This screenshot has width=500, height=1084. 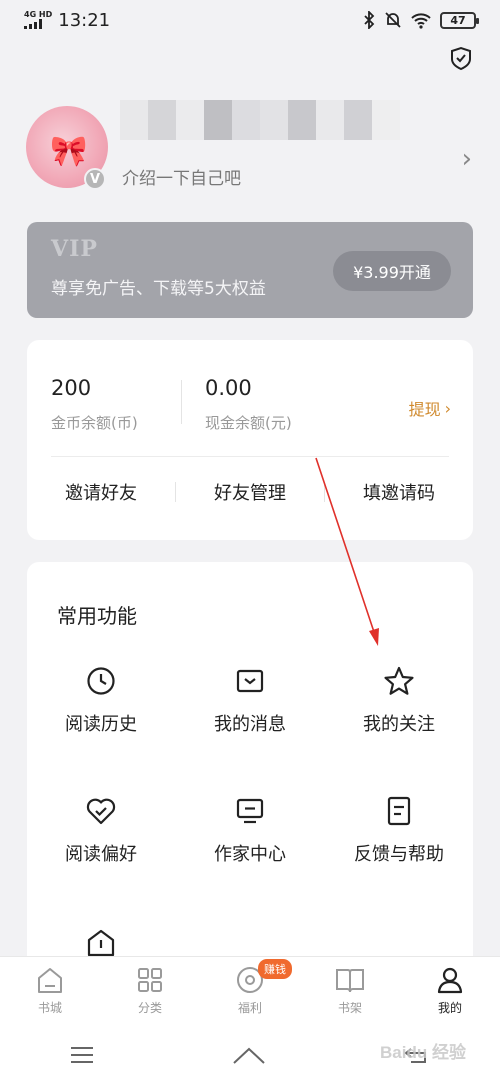 I want to click on friend-links: 邀请好友 好友管理 填邀请码, so click(x=250, y=492).